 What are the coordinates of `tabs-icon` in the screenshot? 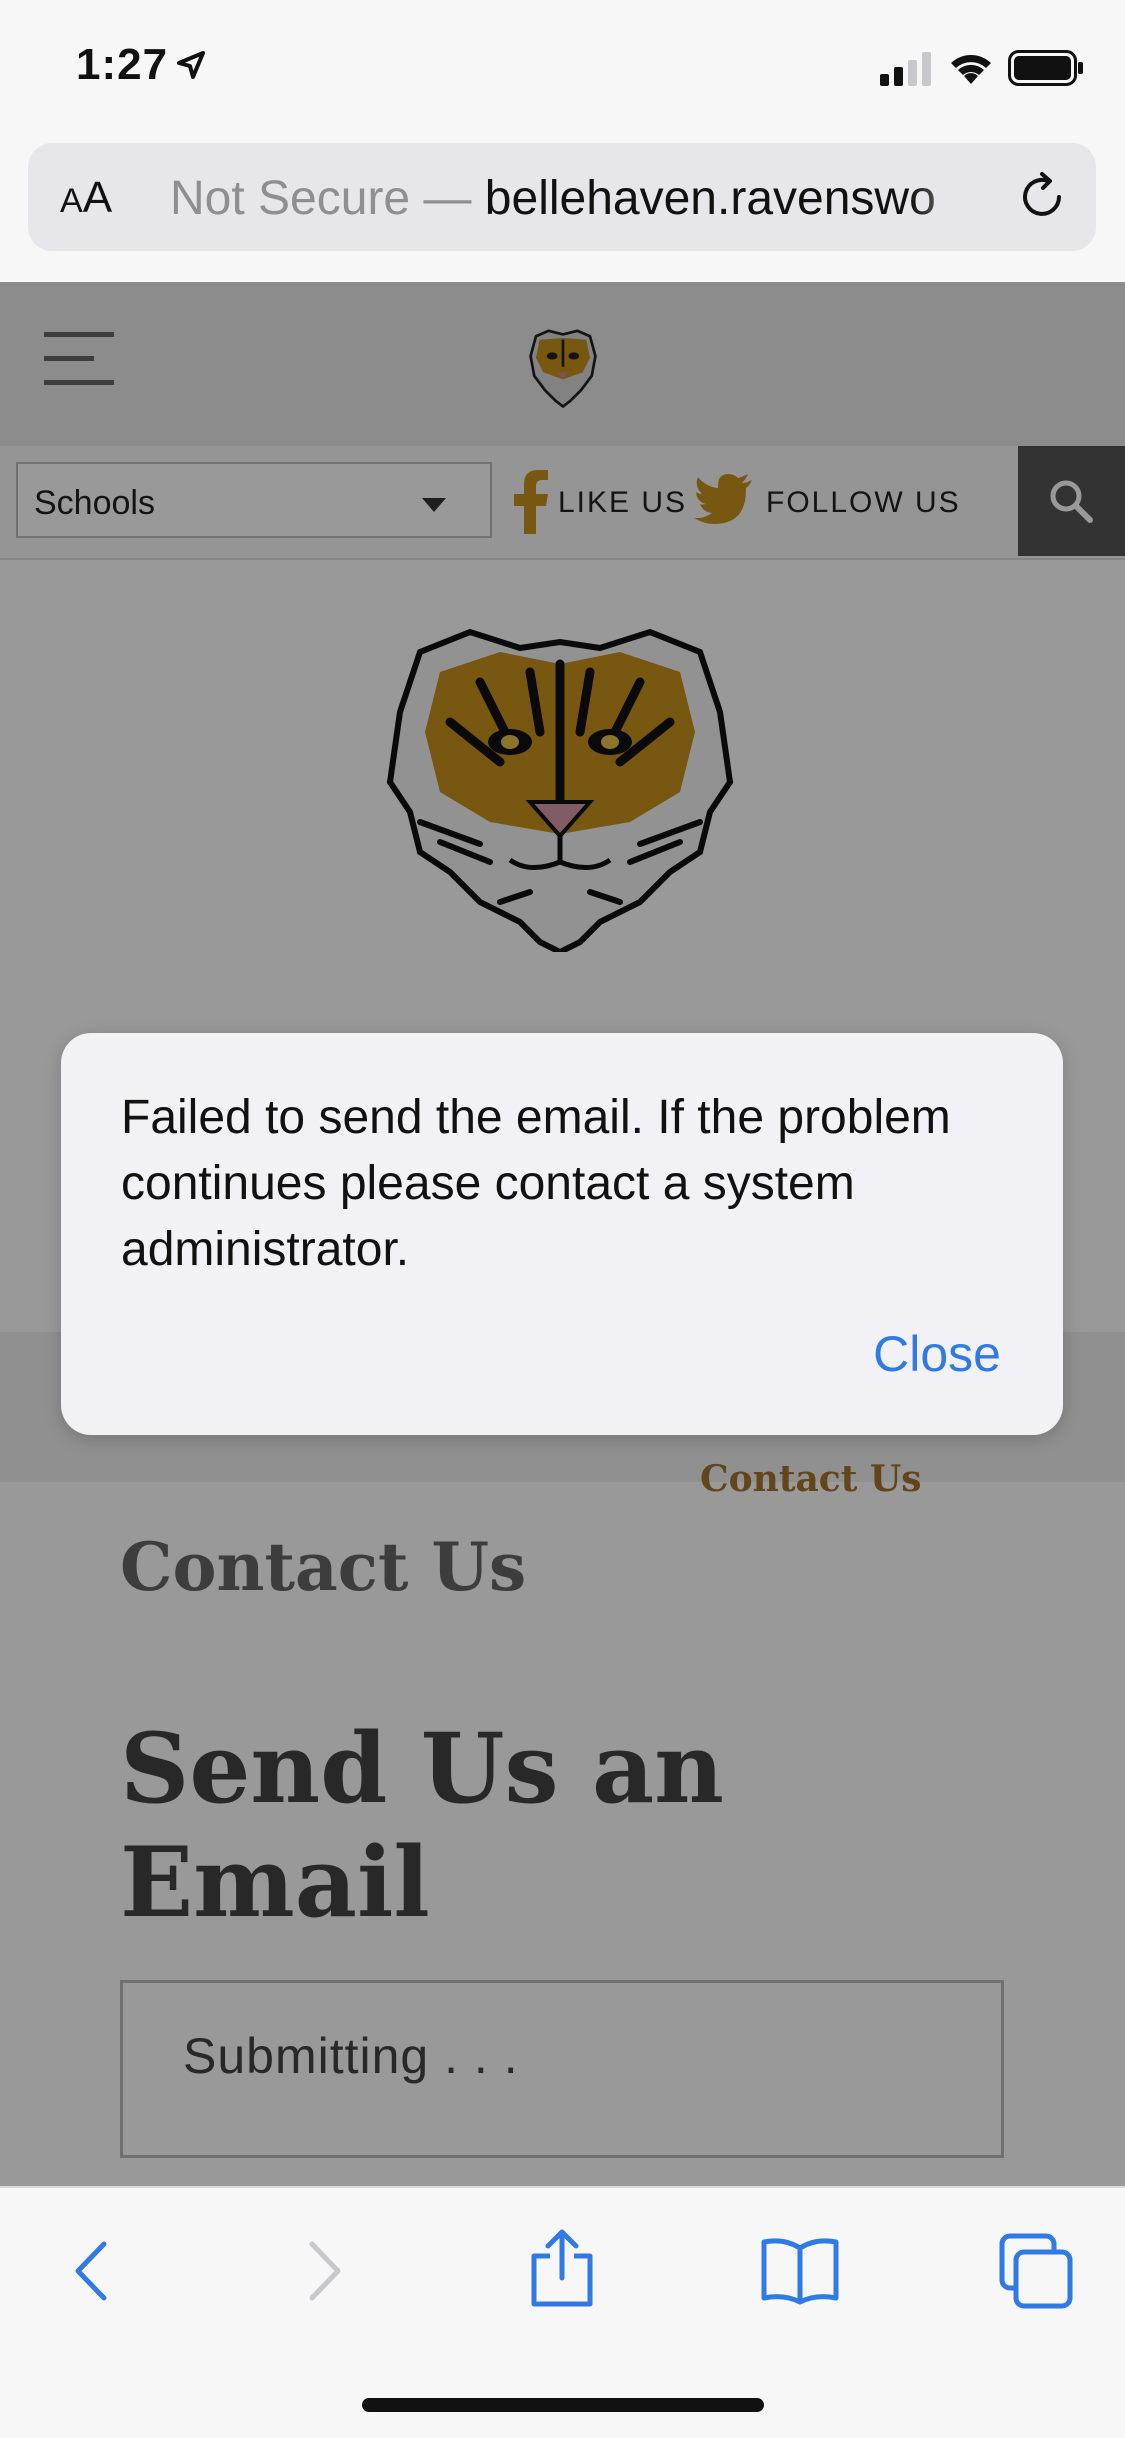 It's located at (1036, 2272).